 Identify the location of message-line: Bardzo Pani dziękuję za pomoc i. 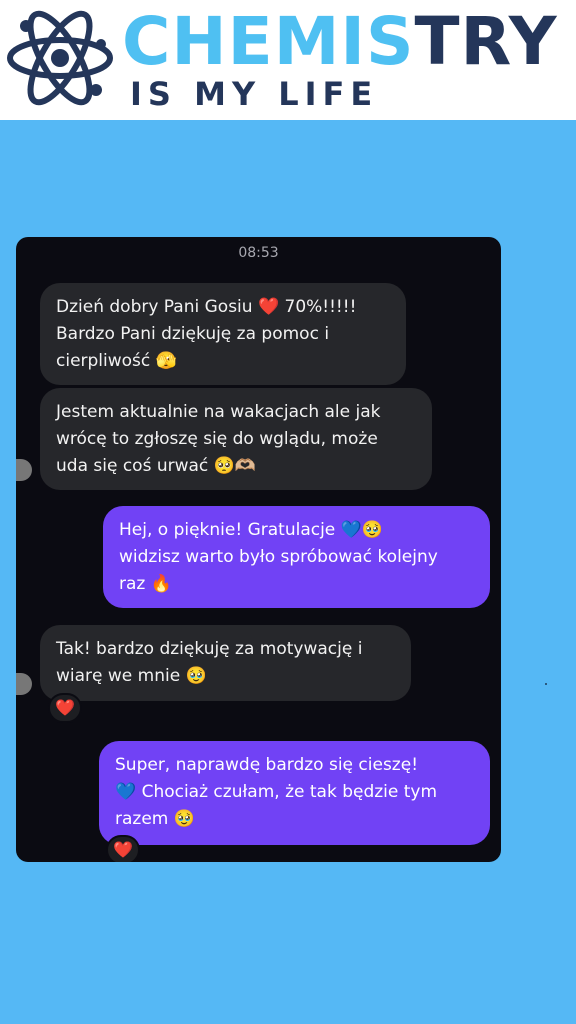
(193, 334).